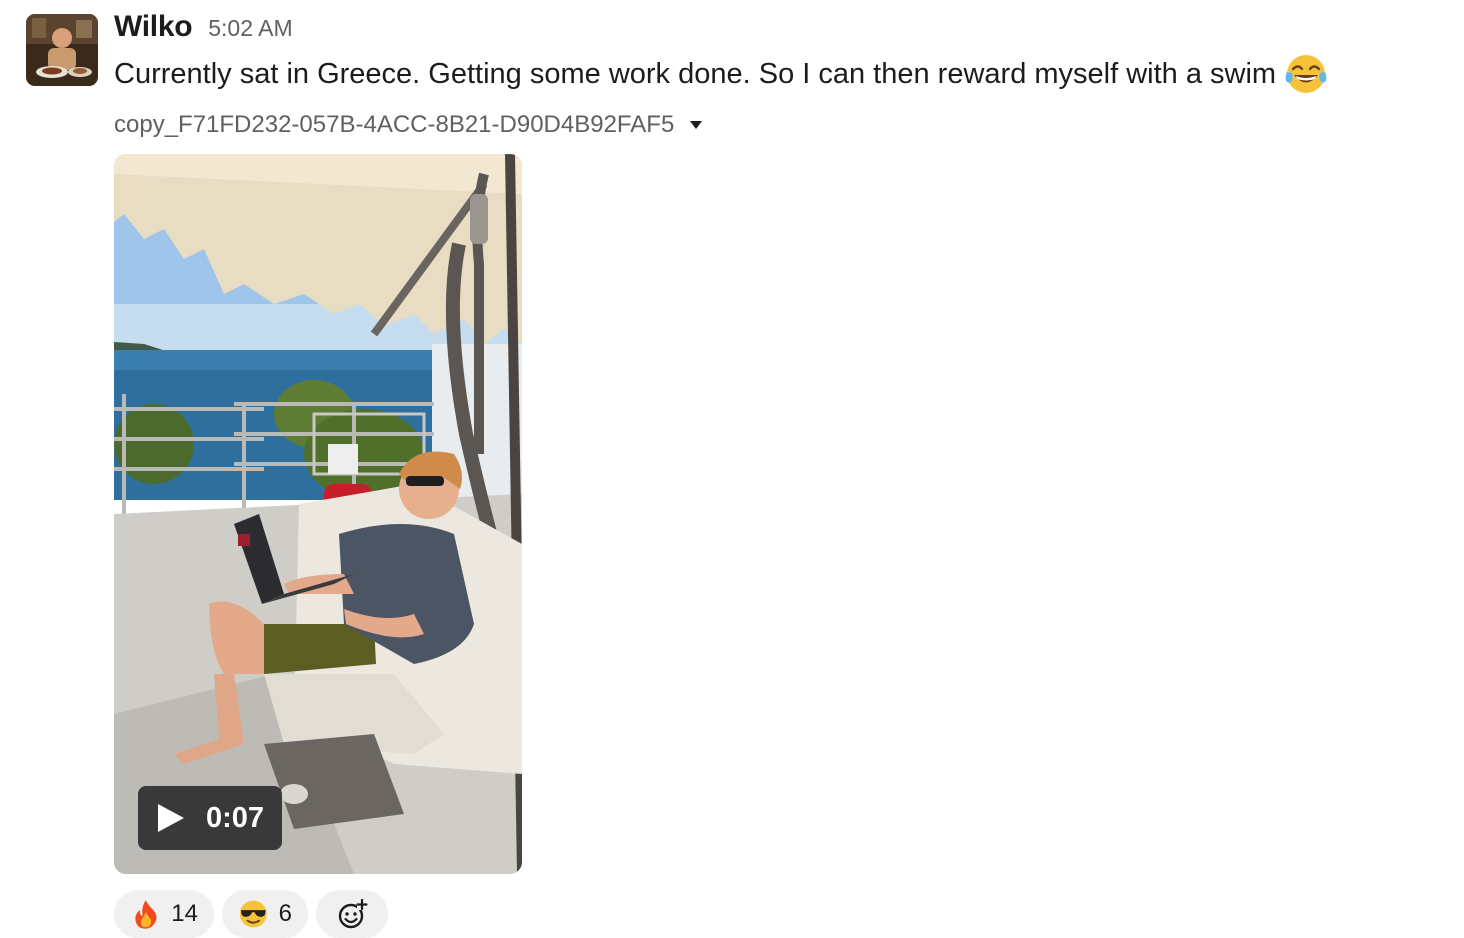 The width and height of the screenshot is (1464, 938). What do you see at coordinates (1306, 74) in the screenshot?
I see `joy-emoji-icon` at bounding box center [1306, 74].